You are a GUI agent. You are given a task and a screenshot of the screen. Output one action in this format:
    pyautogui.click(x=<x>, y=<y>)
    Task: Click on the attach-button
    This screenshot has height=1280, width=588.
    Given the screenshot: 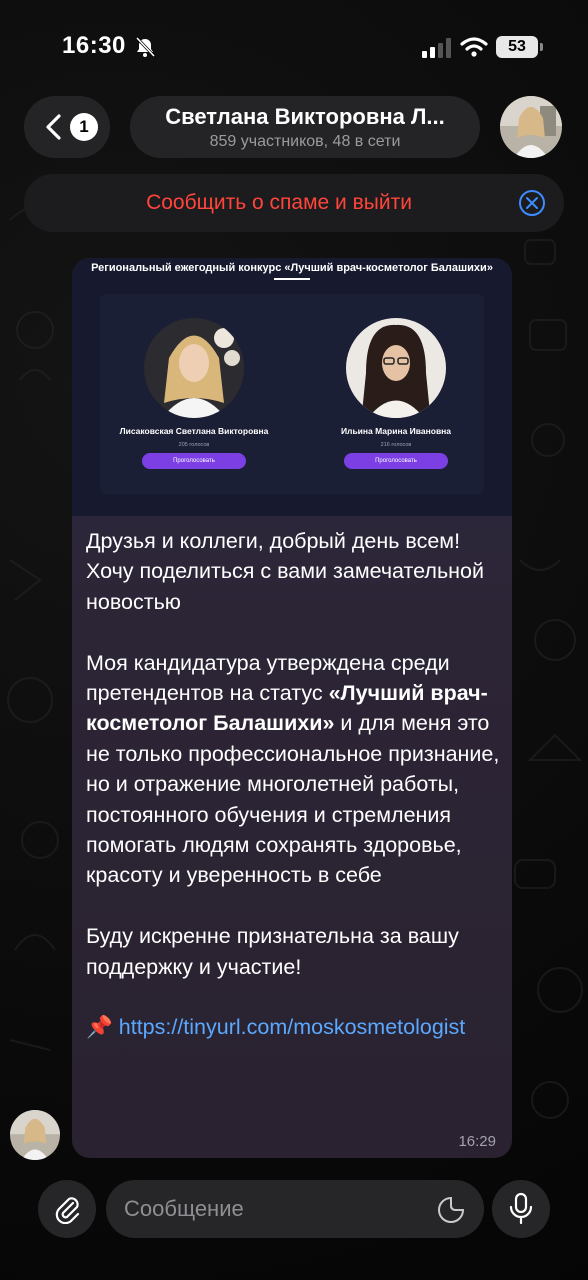 What is the action you would take?
    pyautogui.click(x=67, y=1209)
    